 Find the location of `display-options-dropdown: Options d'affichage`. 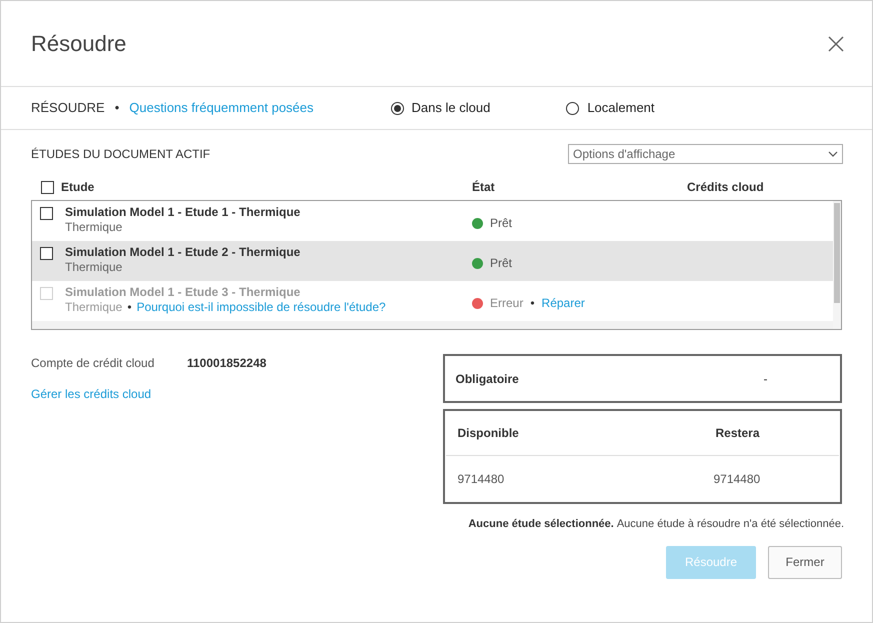

display-options-dropdown: Options d'affichage is located at coordinates (705, 154).